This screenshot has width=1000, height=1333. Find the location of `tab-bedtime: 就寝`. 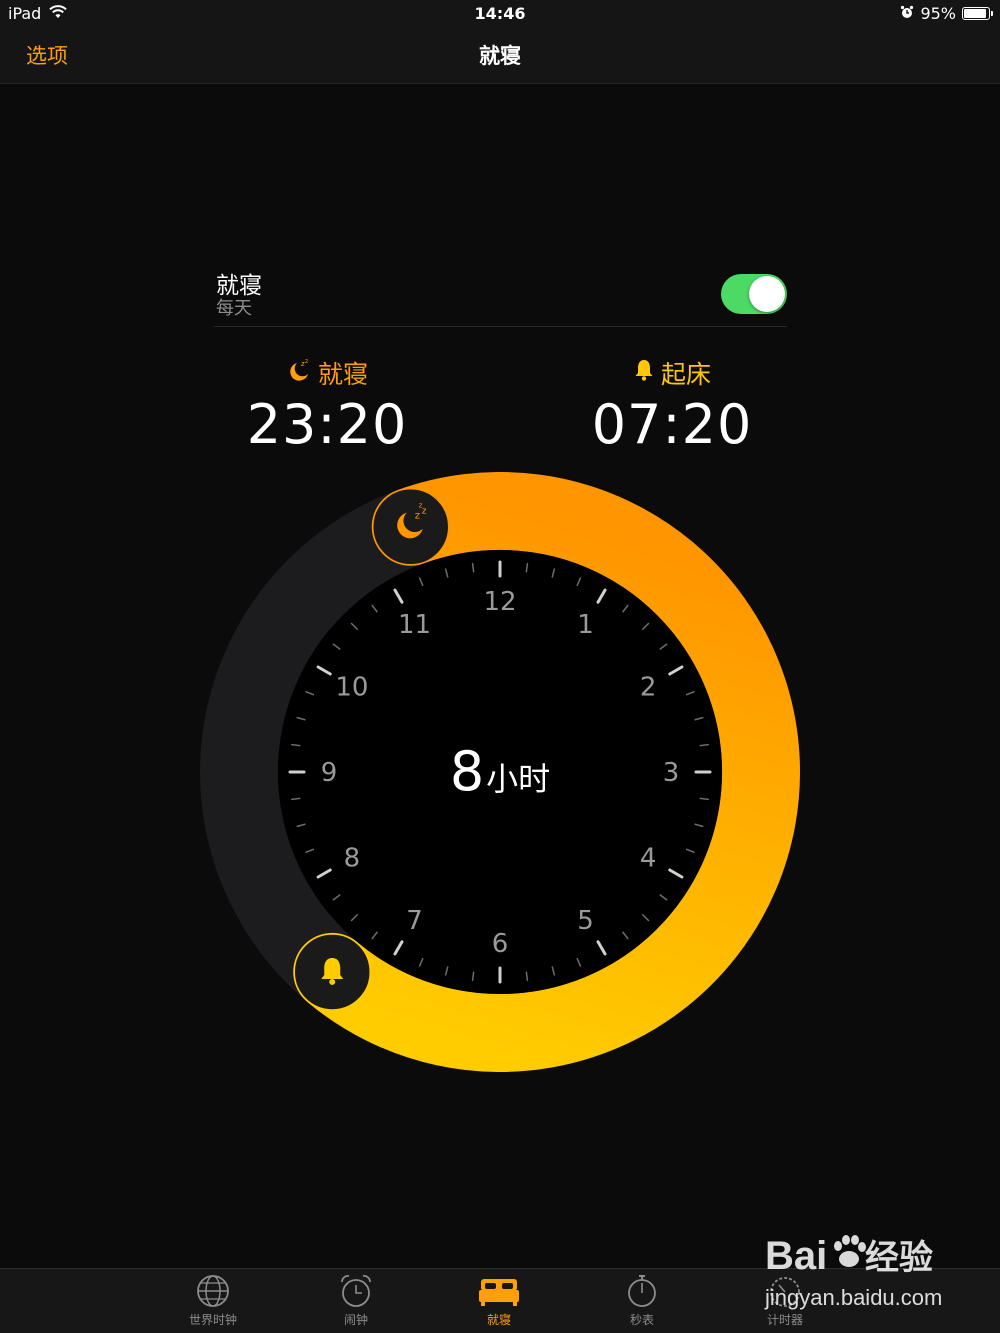

tab-bedtime: 就寝 is located at coordinates (499, 1300).